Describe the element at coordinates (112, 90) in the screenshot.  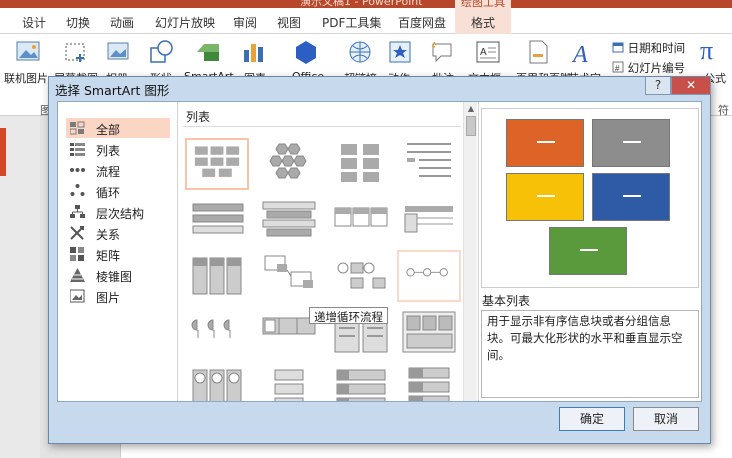
I see `dialog-title: 选择 SmartArt 图形` at that location.